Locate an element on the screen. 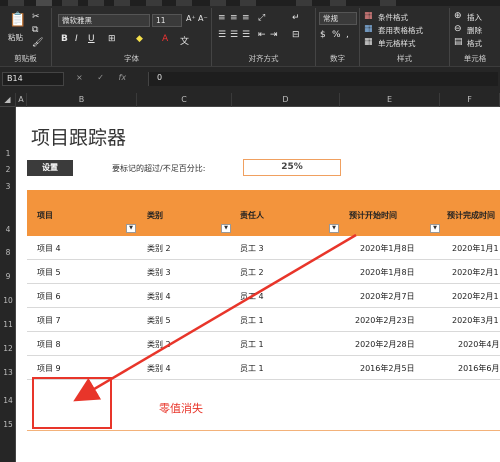 Image resolution: width=500 pixels, height=462 pixels. orientation-icon: ⤢ is located at coordinates (261, 18).